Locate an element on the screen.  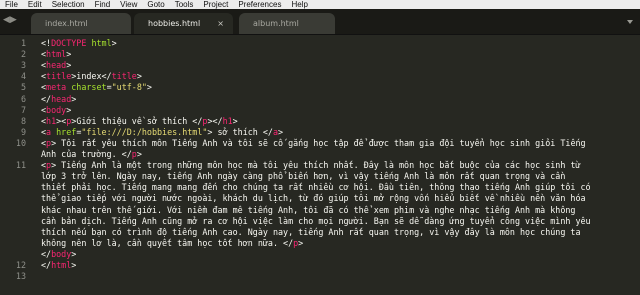
menu-item-find: Find is located at coordinates (103, 4).